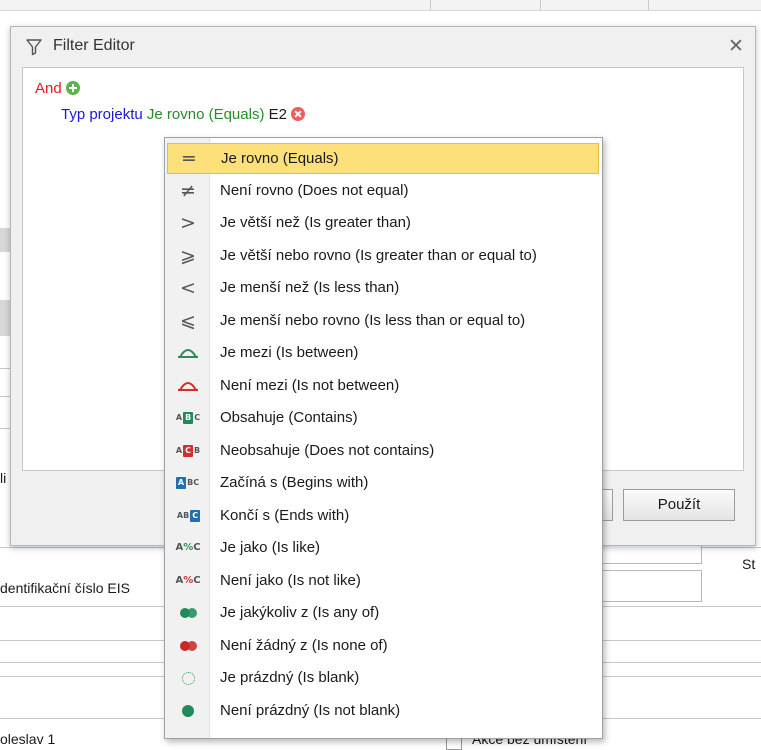 This screenshot has width=761, height=750. Describe the element at coordinates (280, 158) in the screenshot. I see `operator-item-label: Je rovno (Equals)` at that location.